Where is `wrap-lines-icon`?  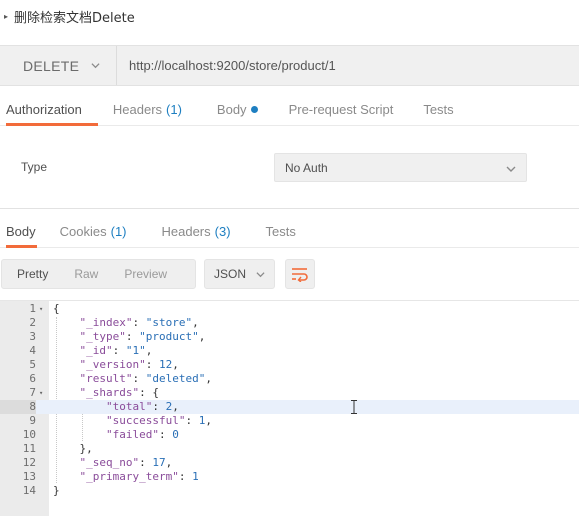 wrap-lines-icon is located at coordinates (300, 275).